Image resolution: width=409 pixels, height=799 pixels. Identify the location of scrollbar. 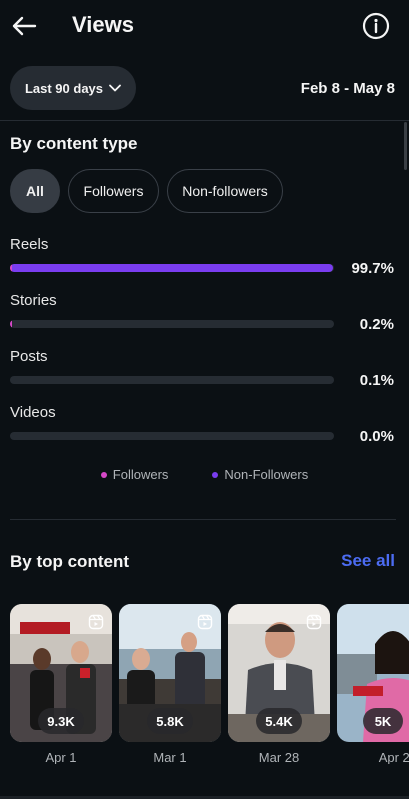
(405, 146).